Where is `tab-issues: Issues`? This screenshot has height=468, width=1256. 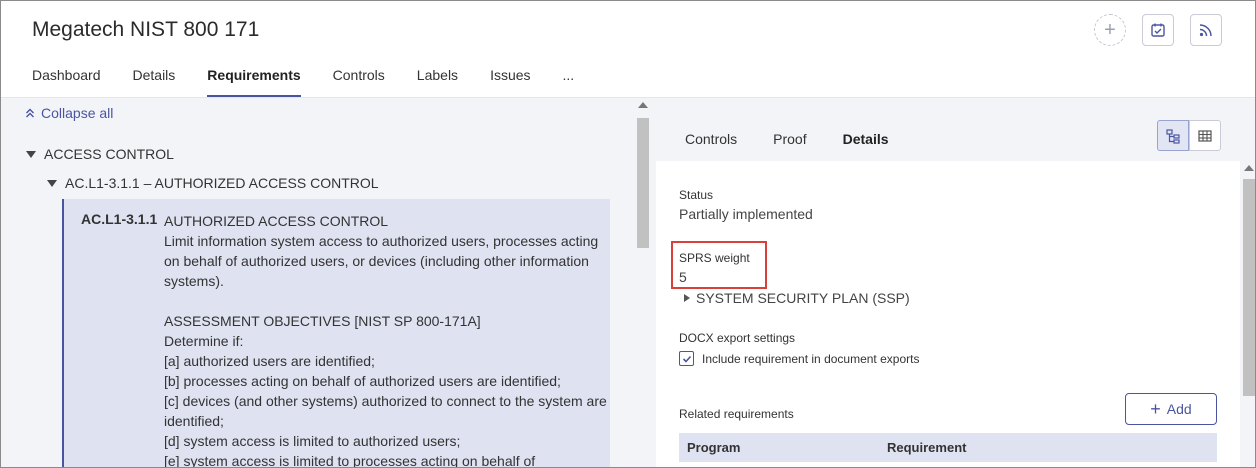
tab-issues: Issues is located at coordinates (510, 82).